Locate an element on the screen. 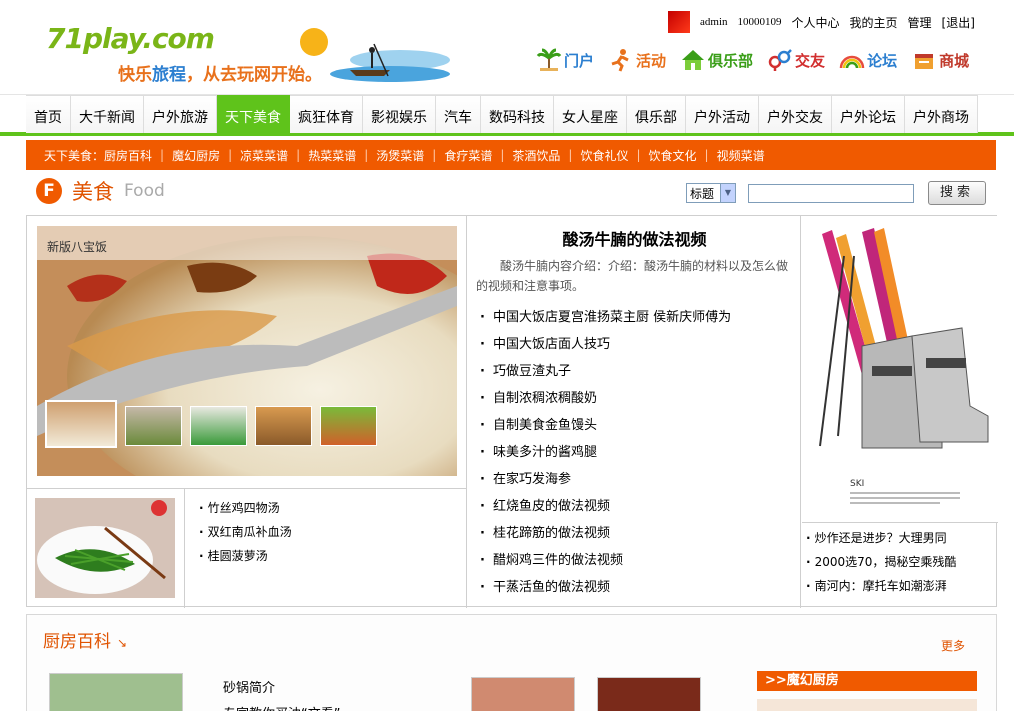 This screenshot has height=711, width=1014. sub-nav-item: 饮食礼仪 is located at coordinates (604, 155).